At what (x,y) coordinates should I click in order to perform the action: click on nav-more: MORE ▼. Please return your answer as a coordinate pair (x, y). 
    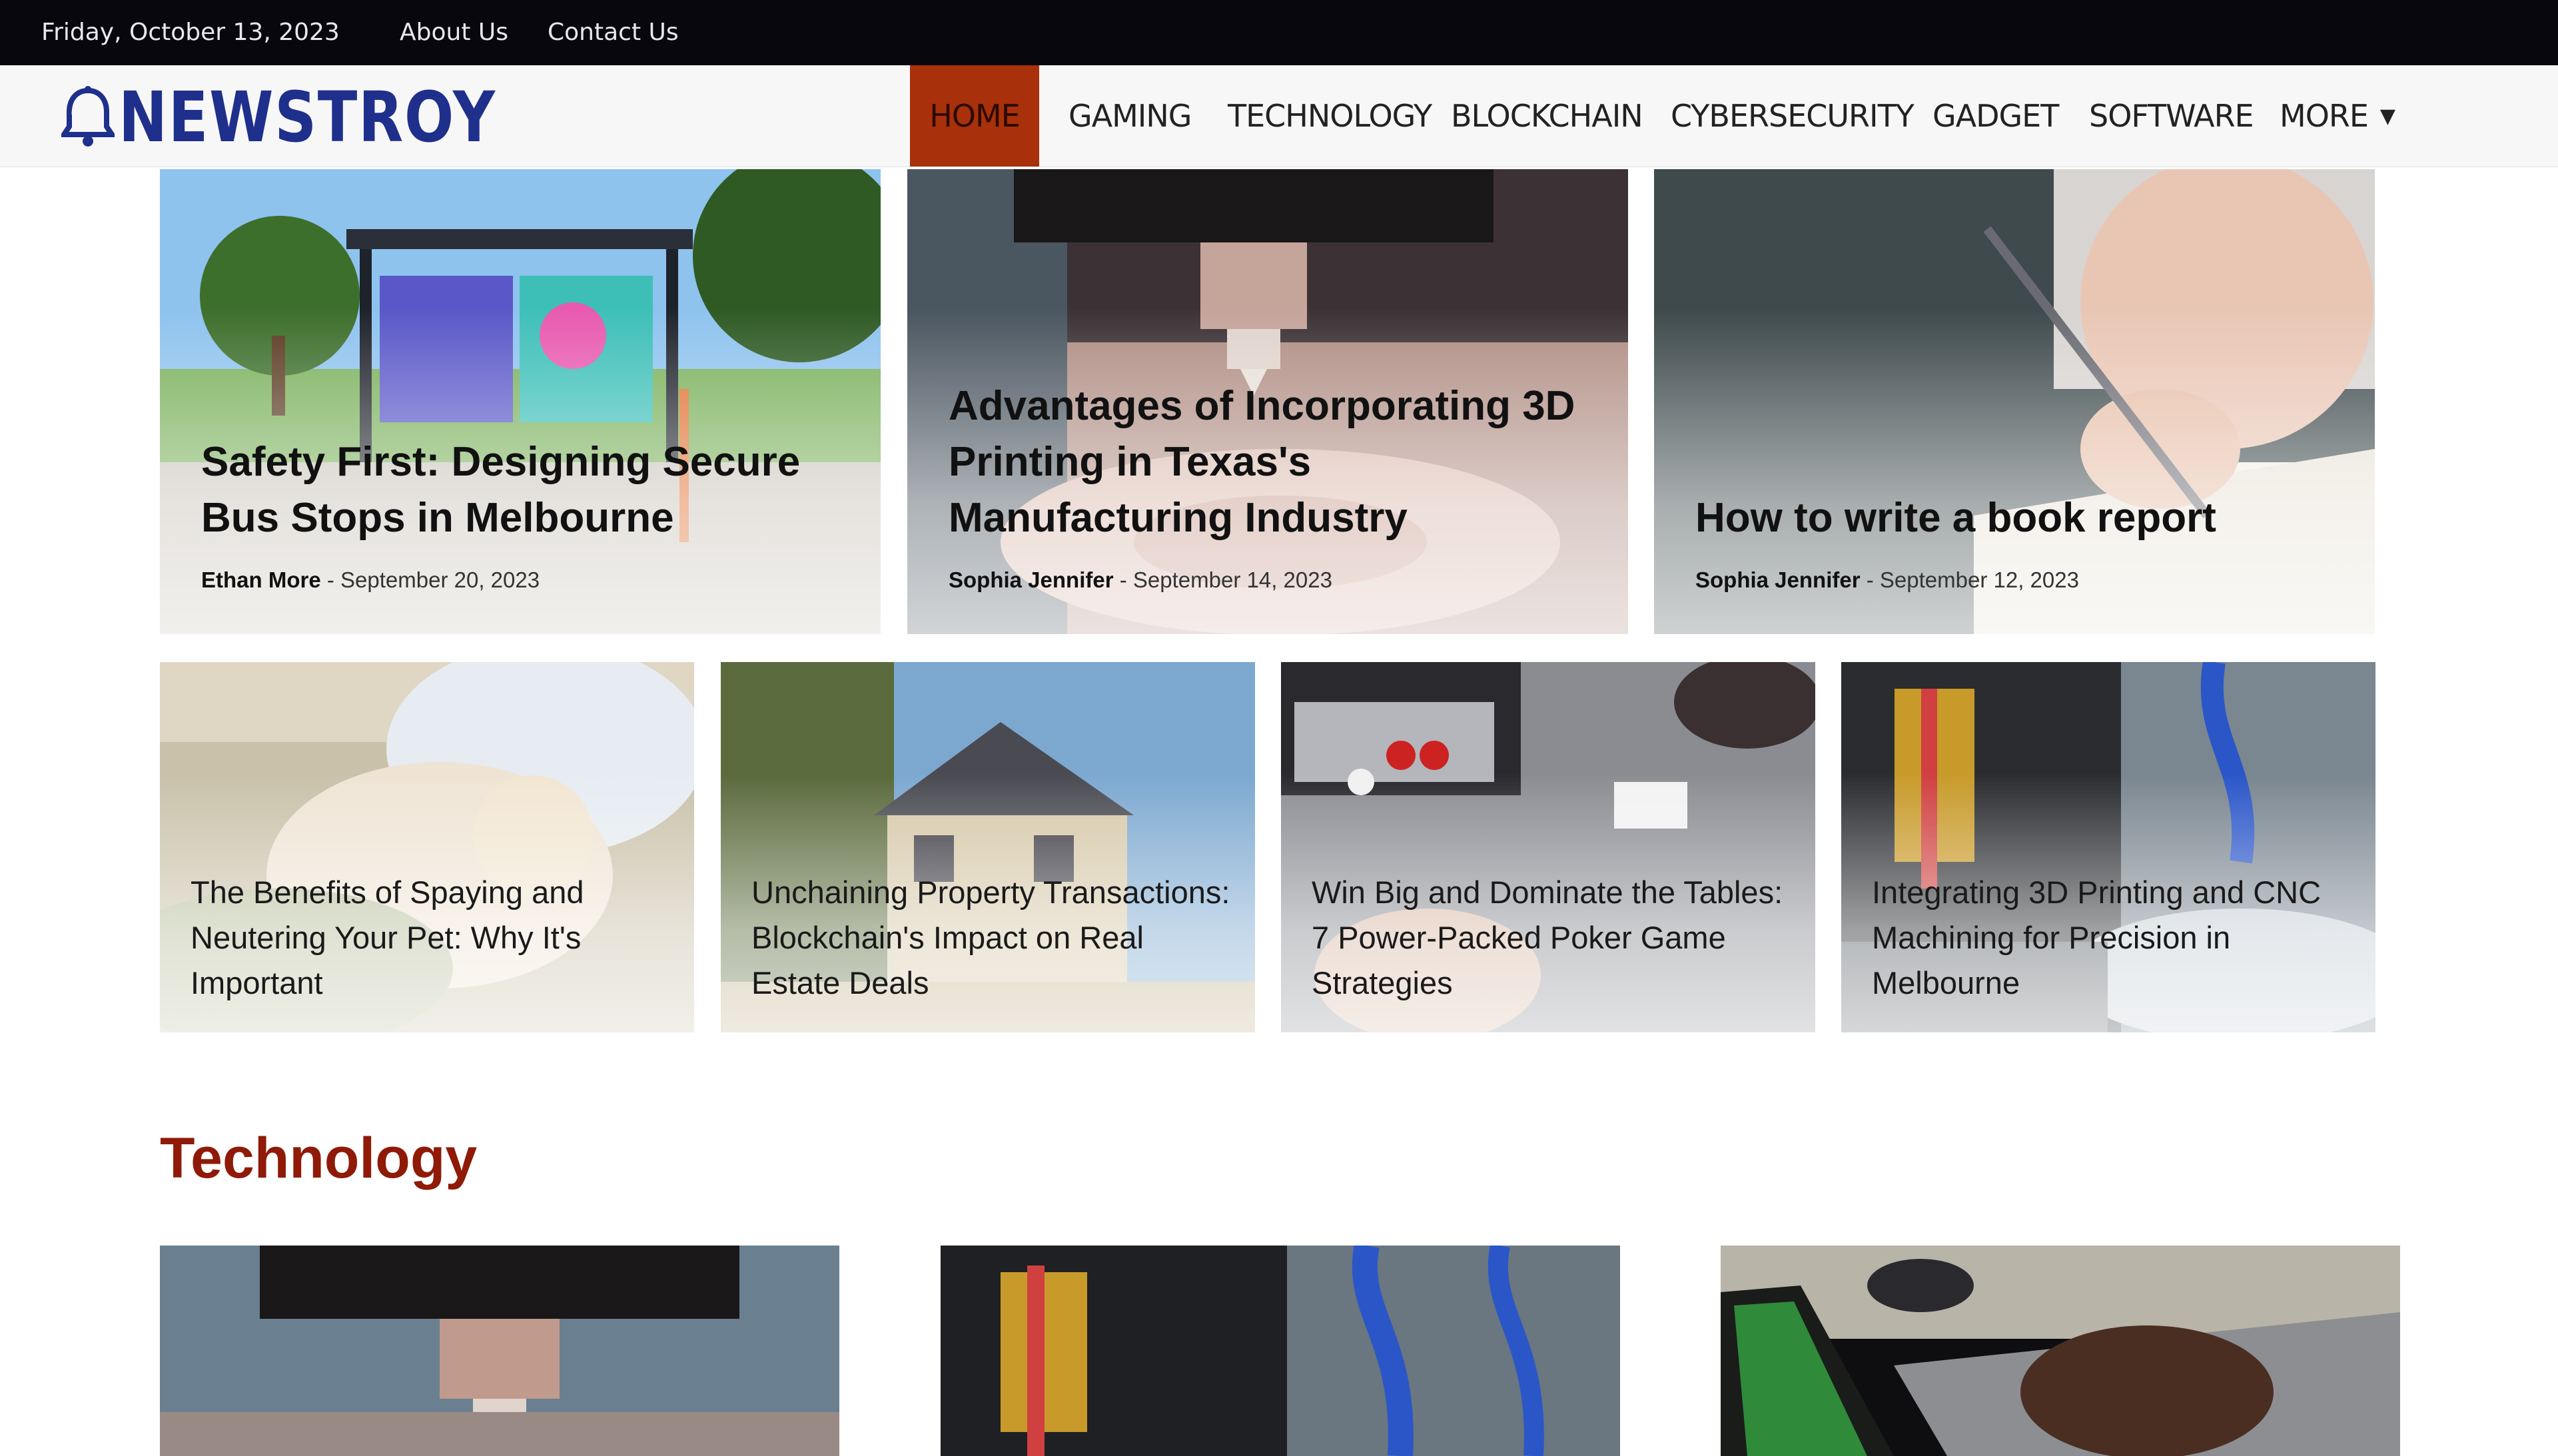
    Looking at the image, I should click on (2337, 116).